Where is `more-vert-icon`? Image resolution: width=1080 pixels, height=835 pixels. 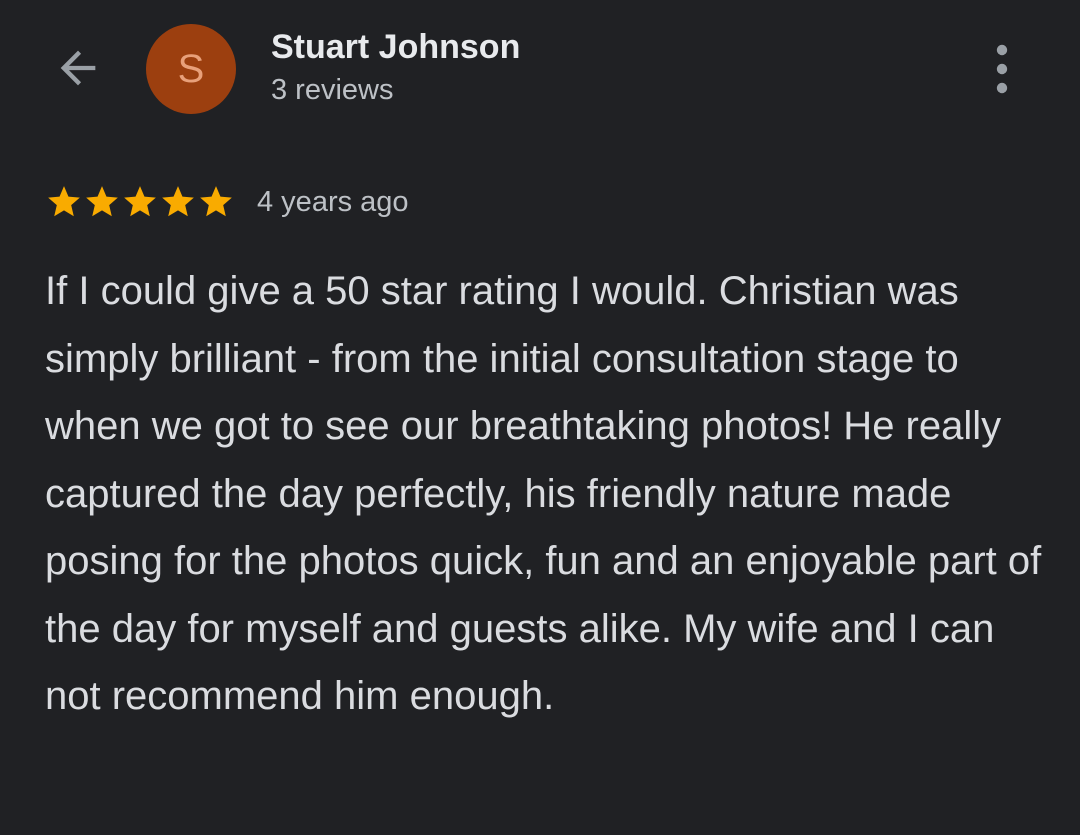
more-vert-icon is located at coordinates (1002, 69).